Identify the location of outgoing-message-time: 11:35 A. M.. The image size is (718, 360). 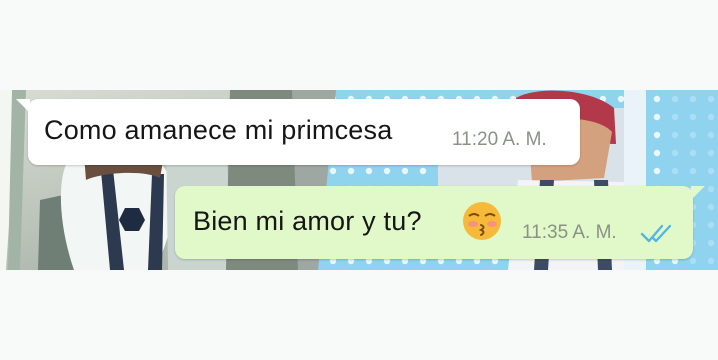
(569, 232).